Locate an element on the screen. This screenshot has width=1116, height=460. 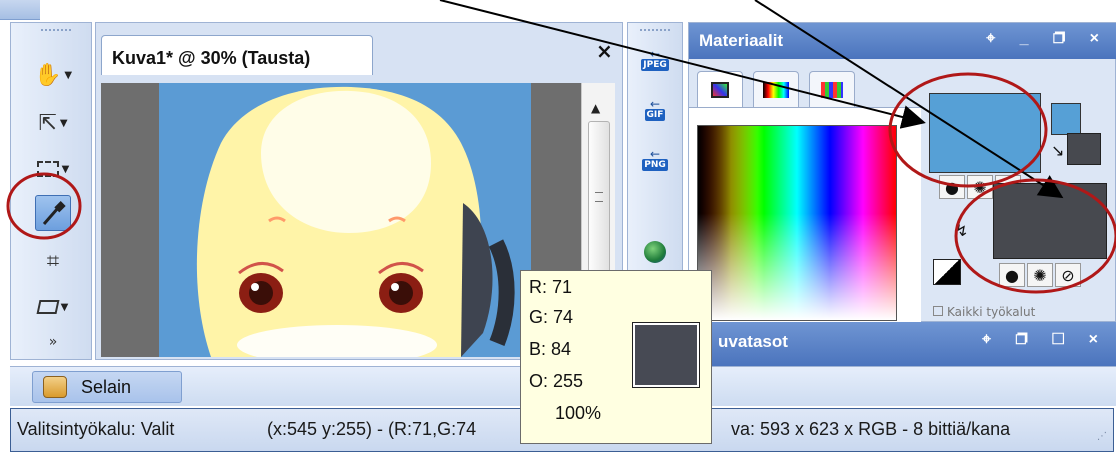
document-tab: Kuva1* @ 30% (Tausta) is located at coordinates (237, 55).